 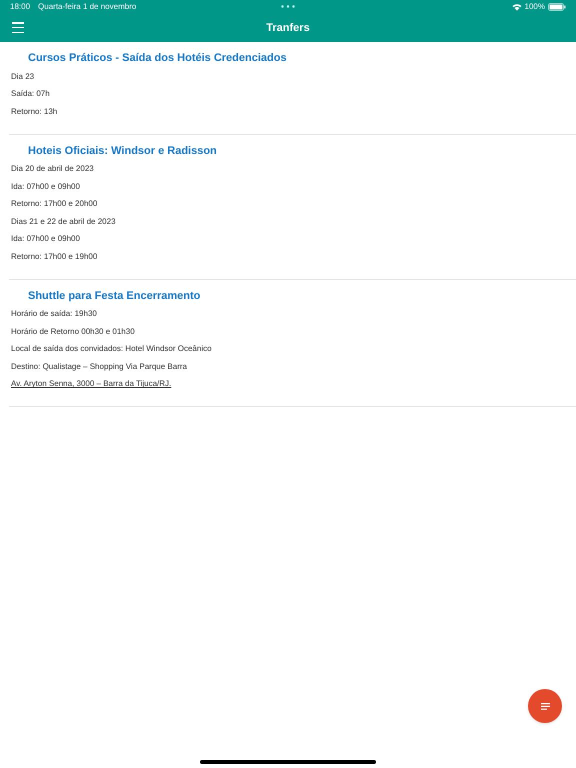 What do you see at coordinates (73, 332) in the screenshot?
I see `info-line: Horário de Retorno 00h30 e 01h30` at bounding box center [73, 332].